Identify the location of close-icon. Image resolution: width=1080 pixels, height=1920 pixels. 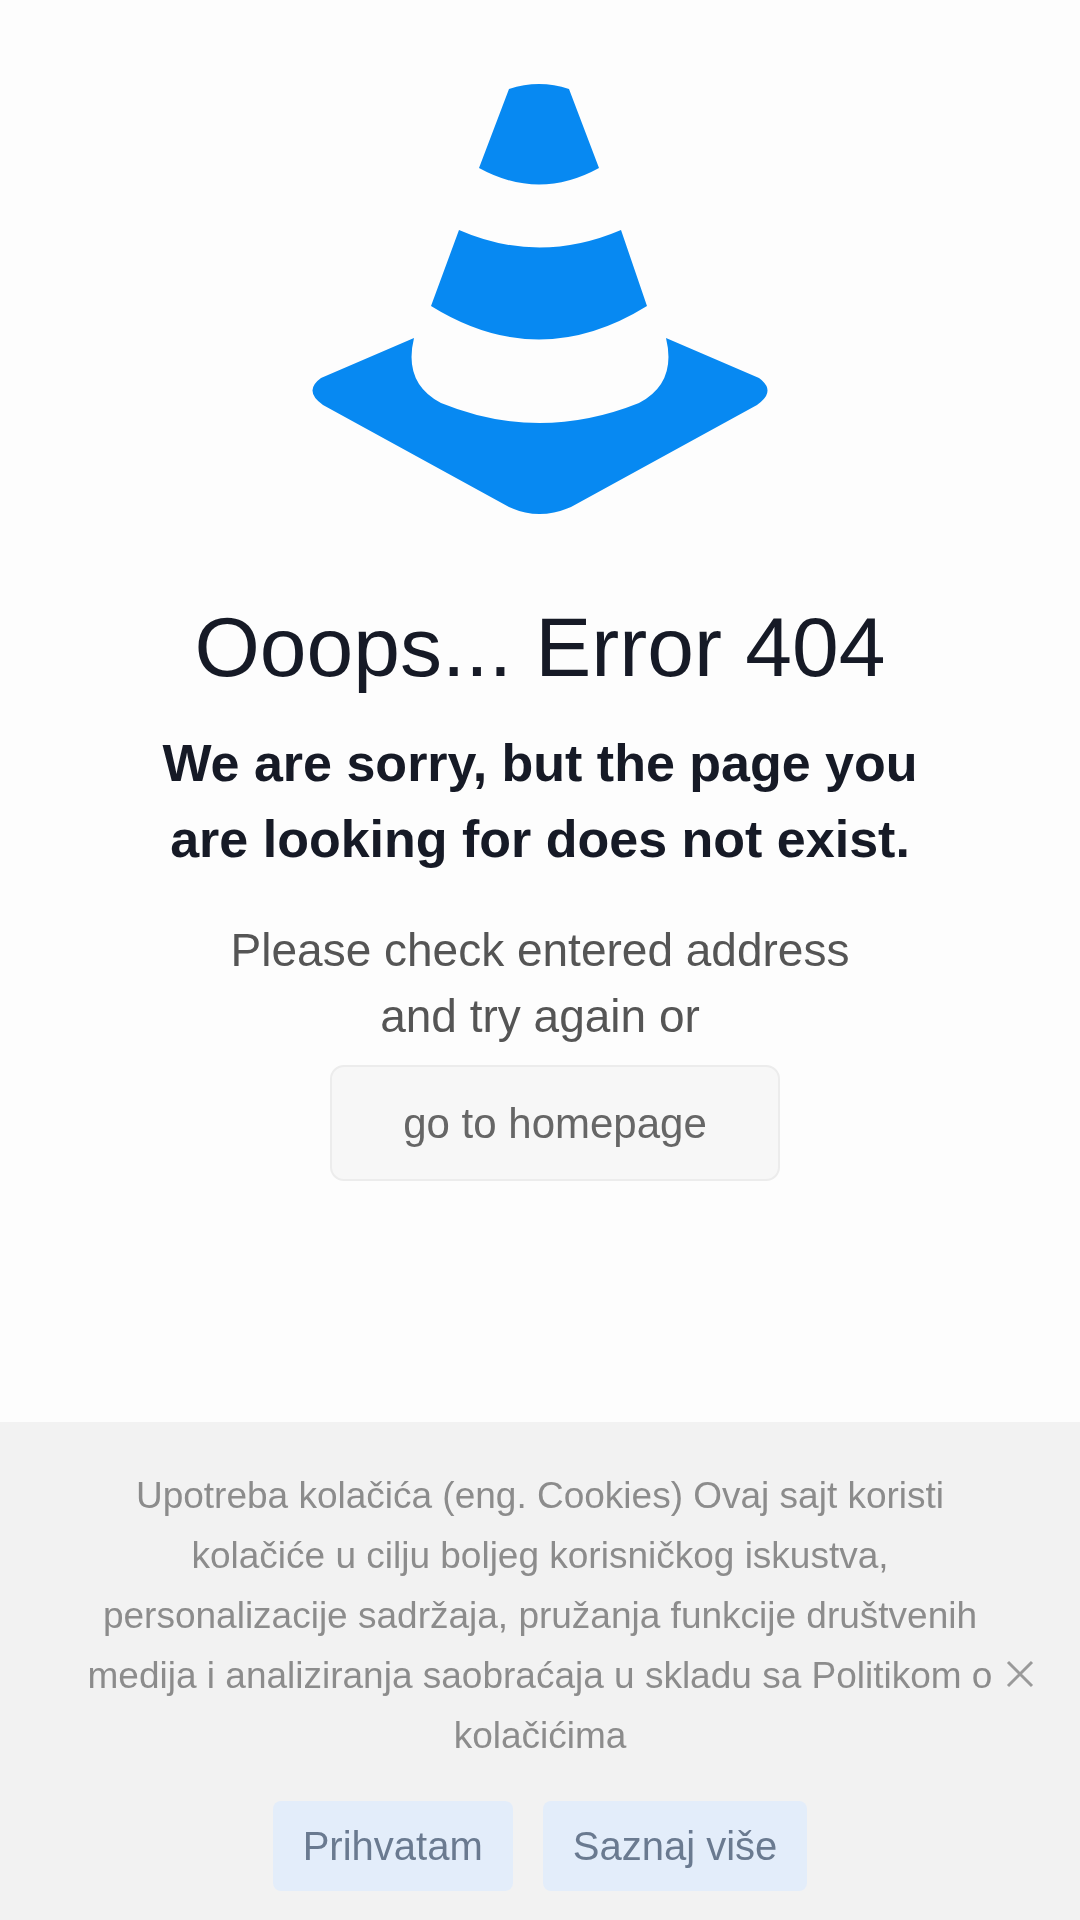
(1020, 1674).